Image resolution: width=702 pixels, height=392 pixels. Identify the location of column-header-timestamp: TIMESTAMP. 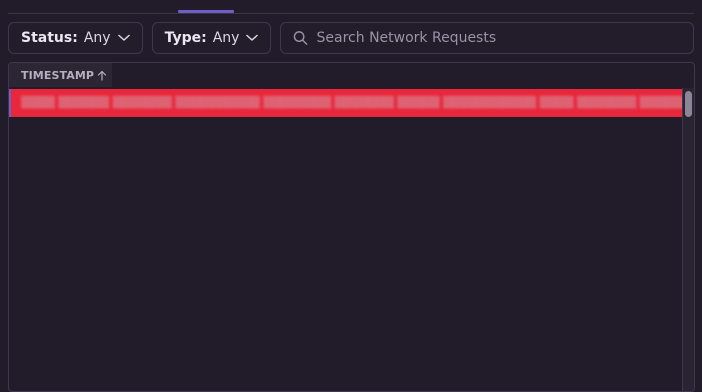
(60, 75).